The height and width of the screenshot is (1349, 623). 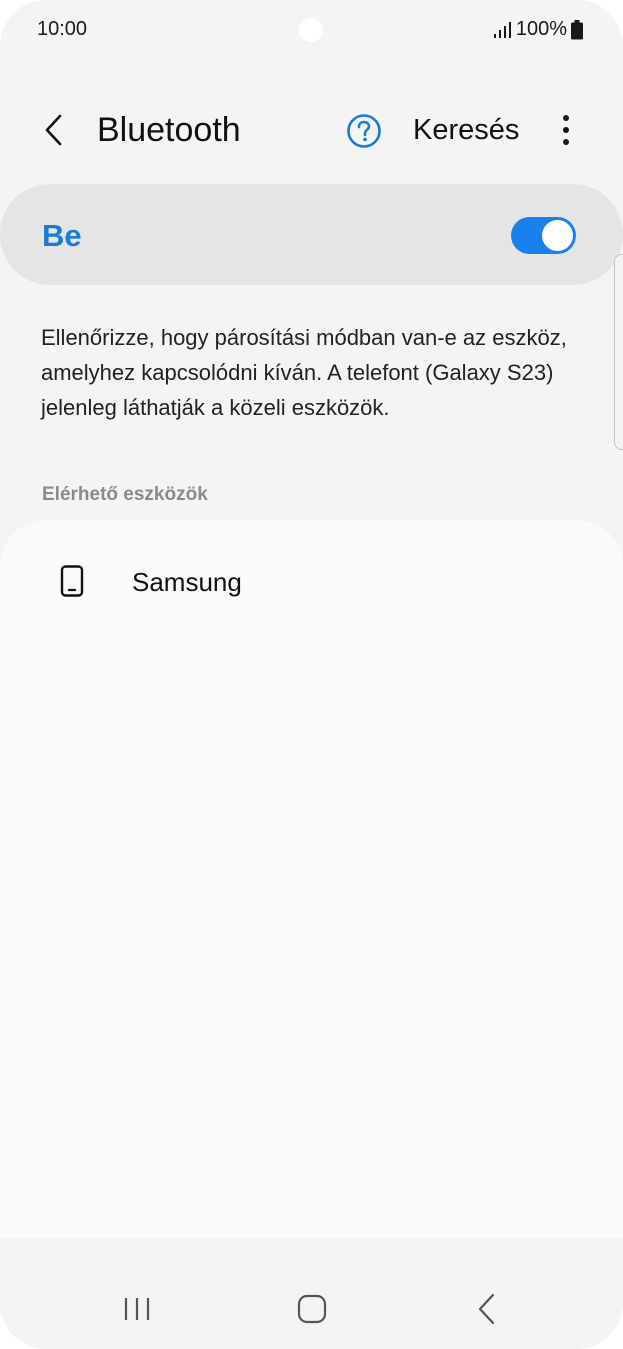 What do you see at coordinates (72, 581) in the screenshot?
I see `phone-icon` at bounding box center [72, 581].